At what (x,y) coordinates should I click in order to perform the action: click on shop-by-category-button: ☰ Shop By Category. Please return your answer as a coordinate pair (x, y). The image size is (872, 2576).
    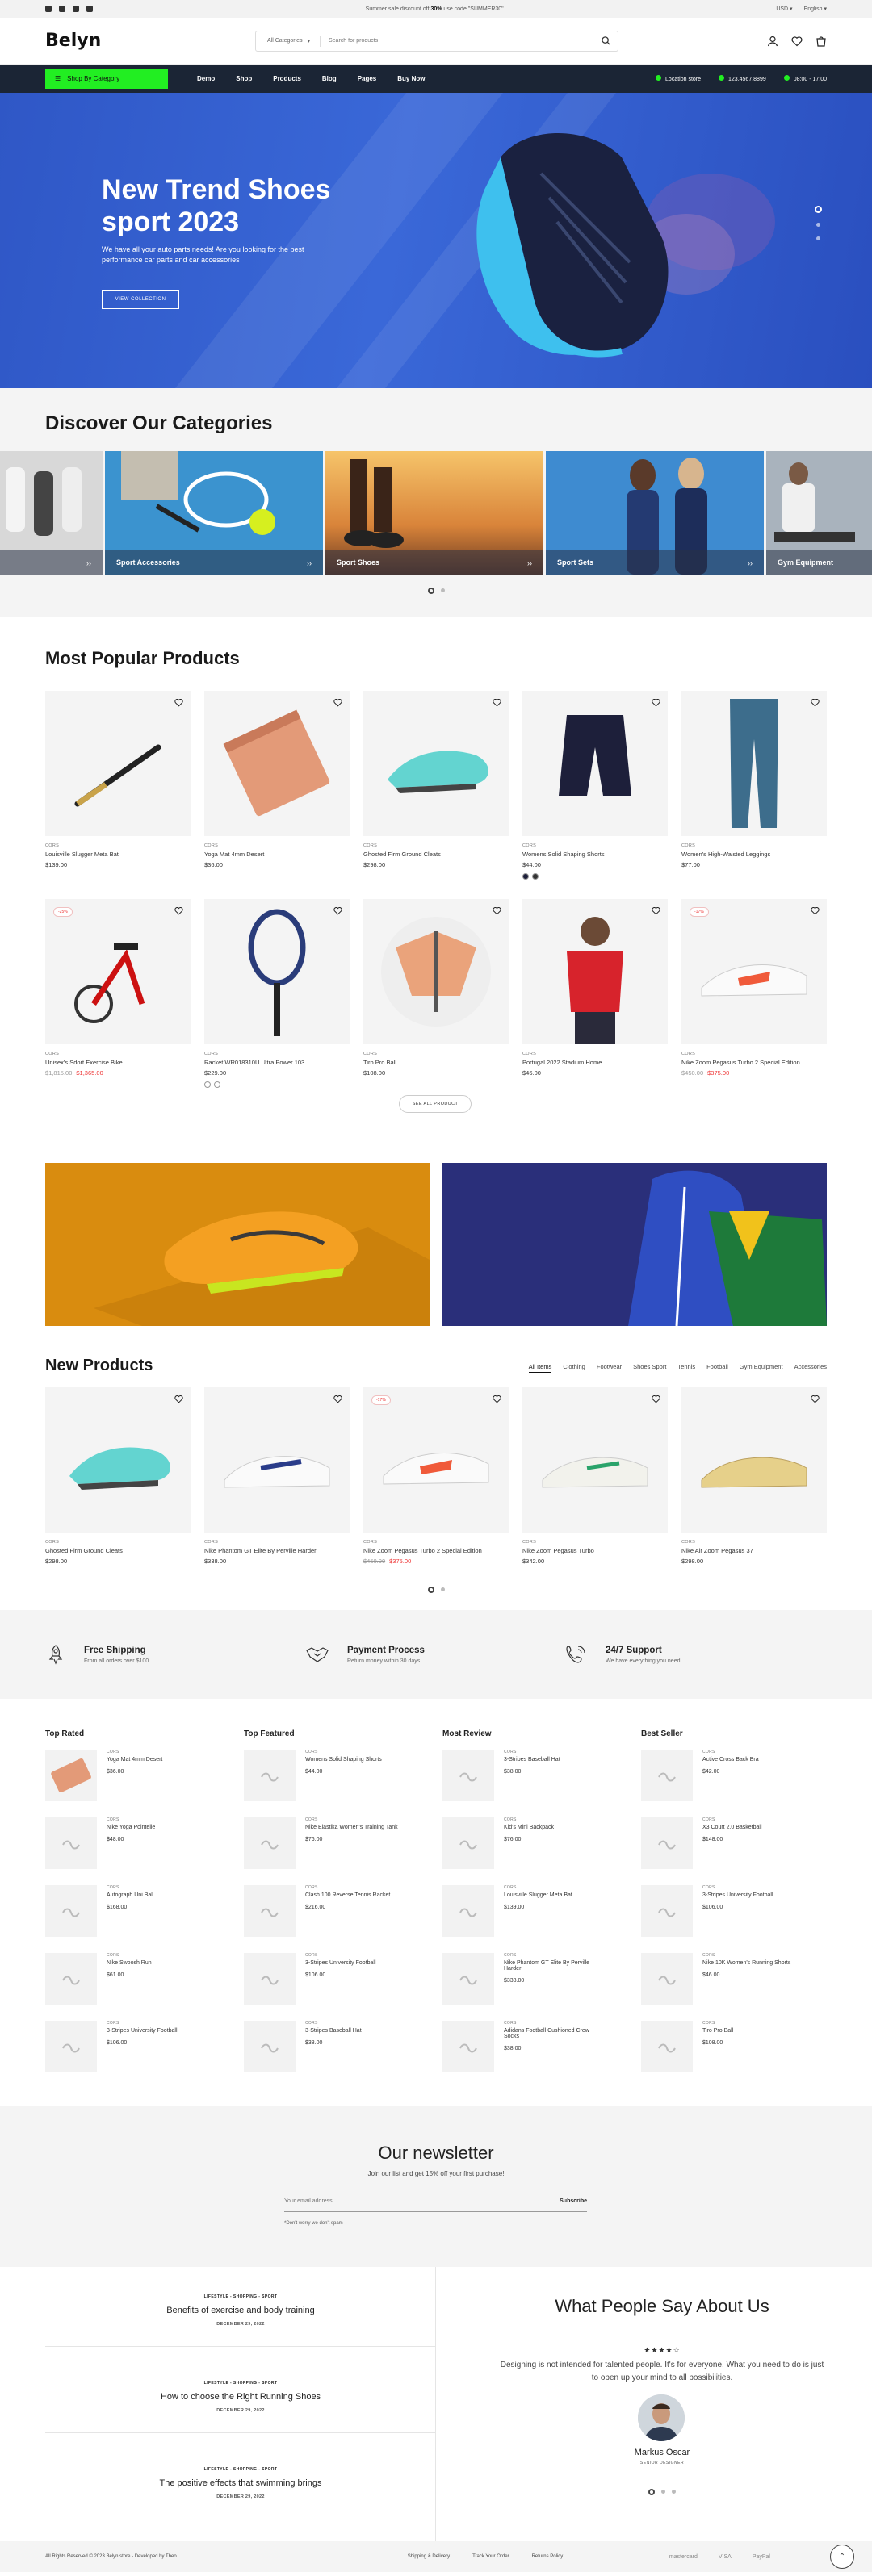
    Looking at the image, I should click on (106, 79).